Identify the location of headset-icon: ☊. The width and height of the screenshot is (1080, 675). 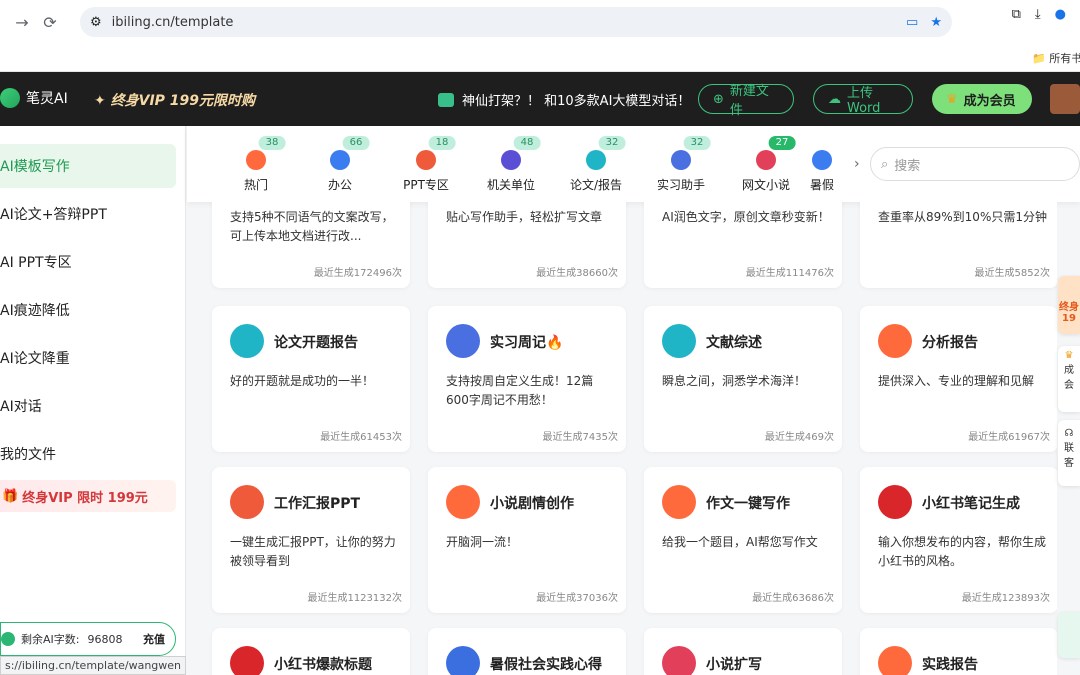
(1069, 433).